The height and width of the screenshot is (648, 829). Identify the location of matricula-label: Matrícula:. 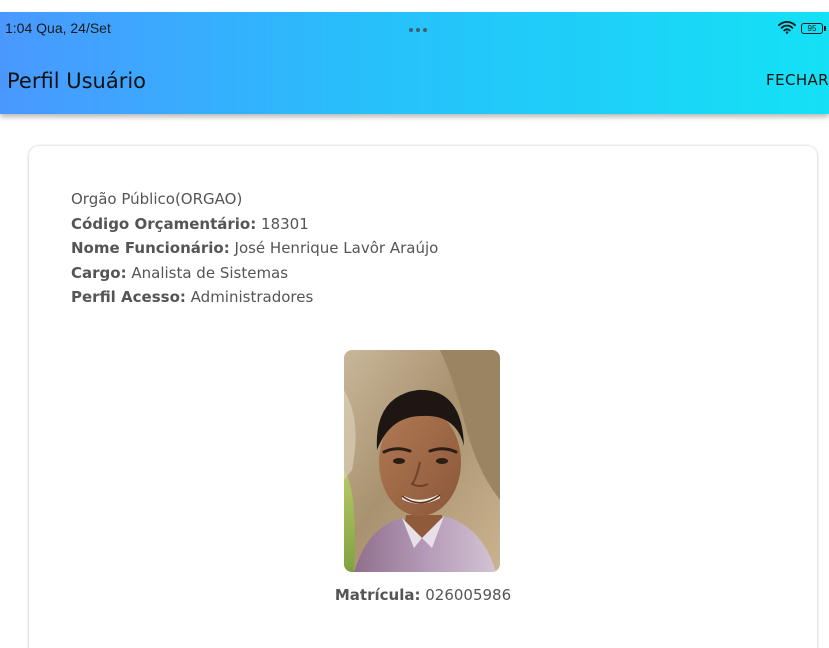
(377, 595).